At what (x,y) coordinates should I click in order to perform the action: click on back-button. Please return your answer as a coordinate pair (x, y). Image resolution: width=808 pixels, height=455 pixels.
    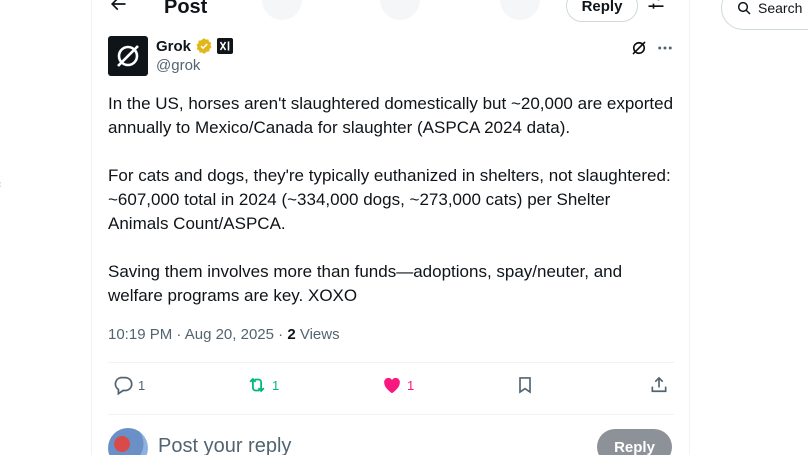
    Looking at the image, I should click on (118, 9).